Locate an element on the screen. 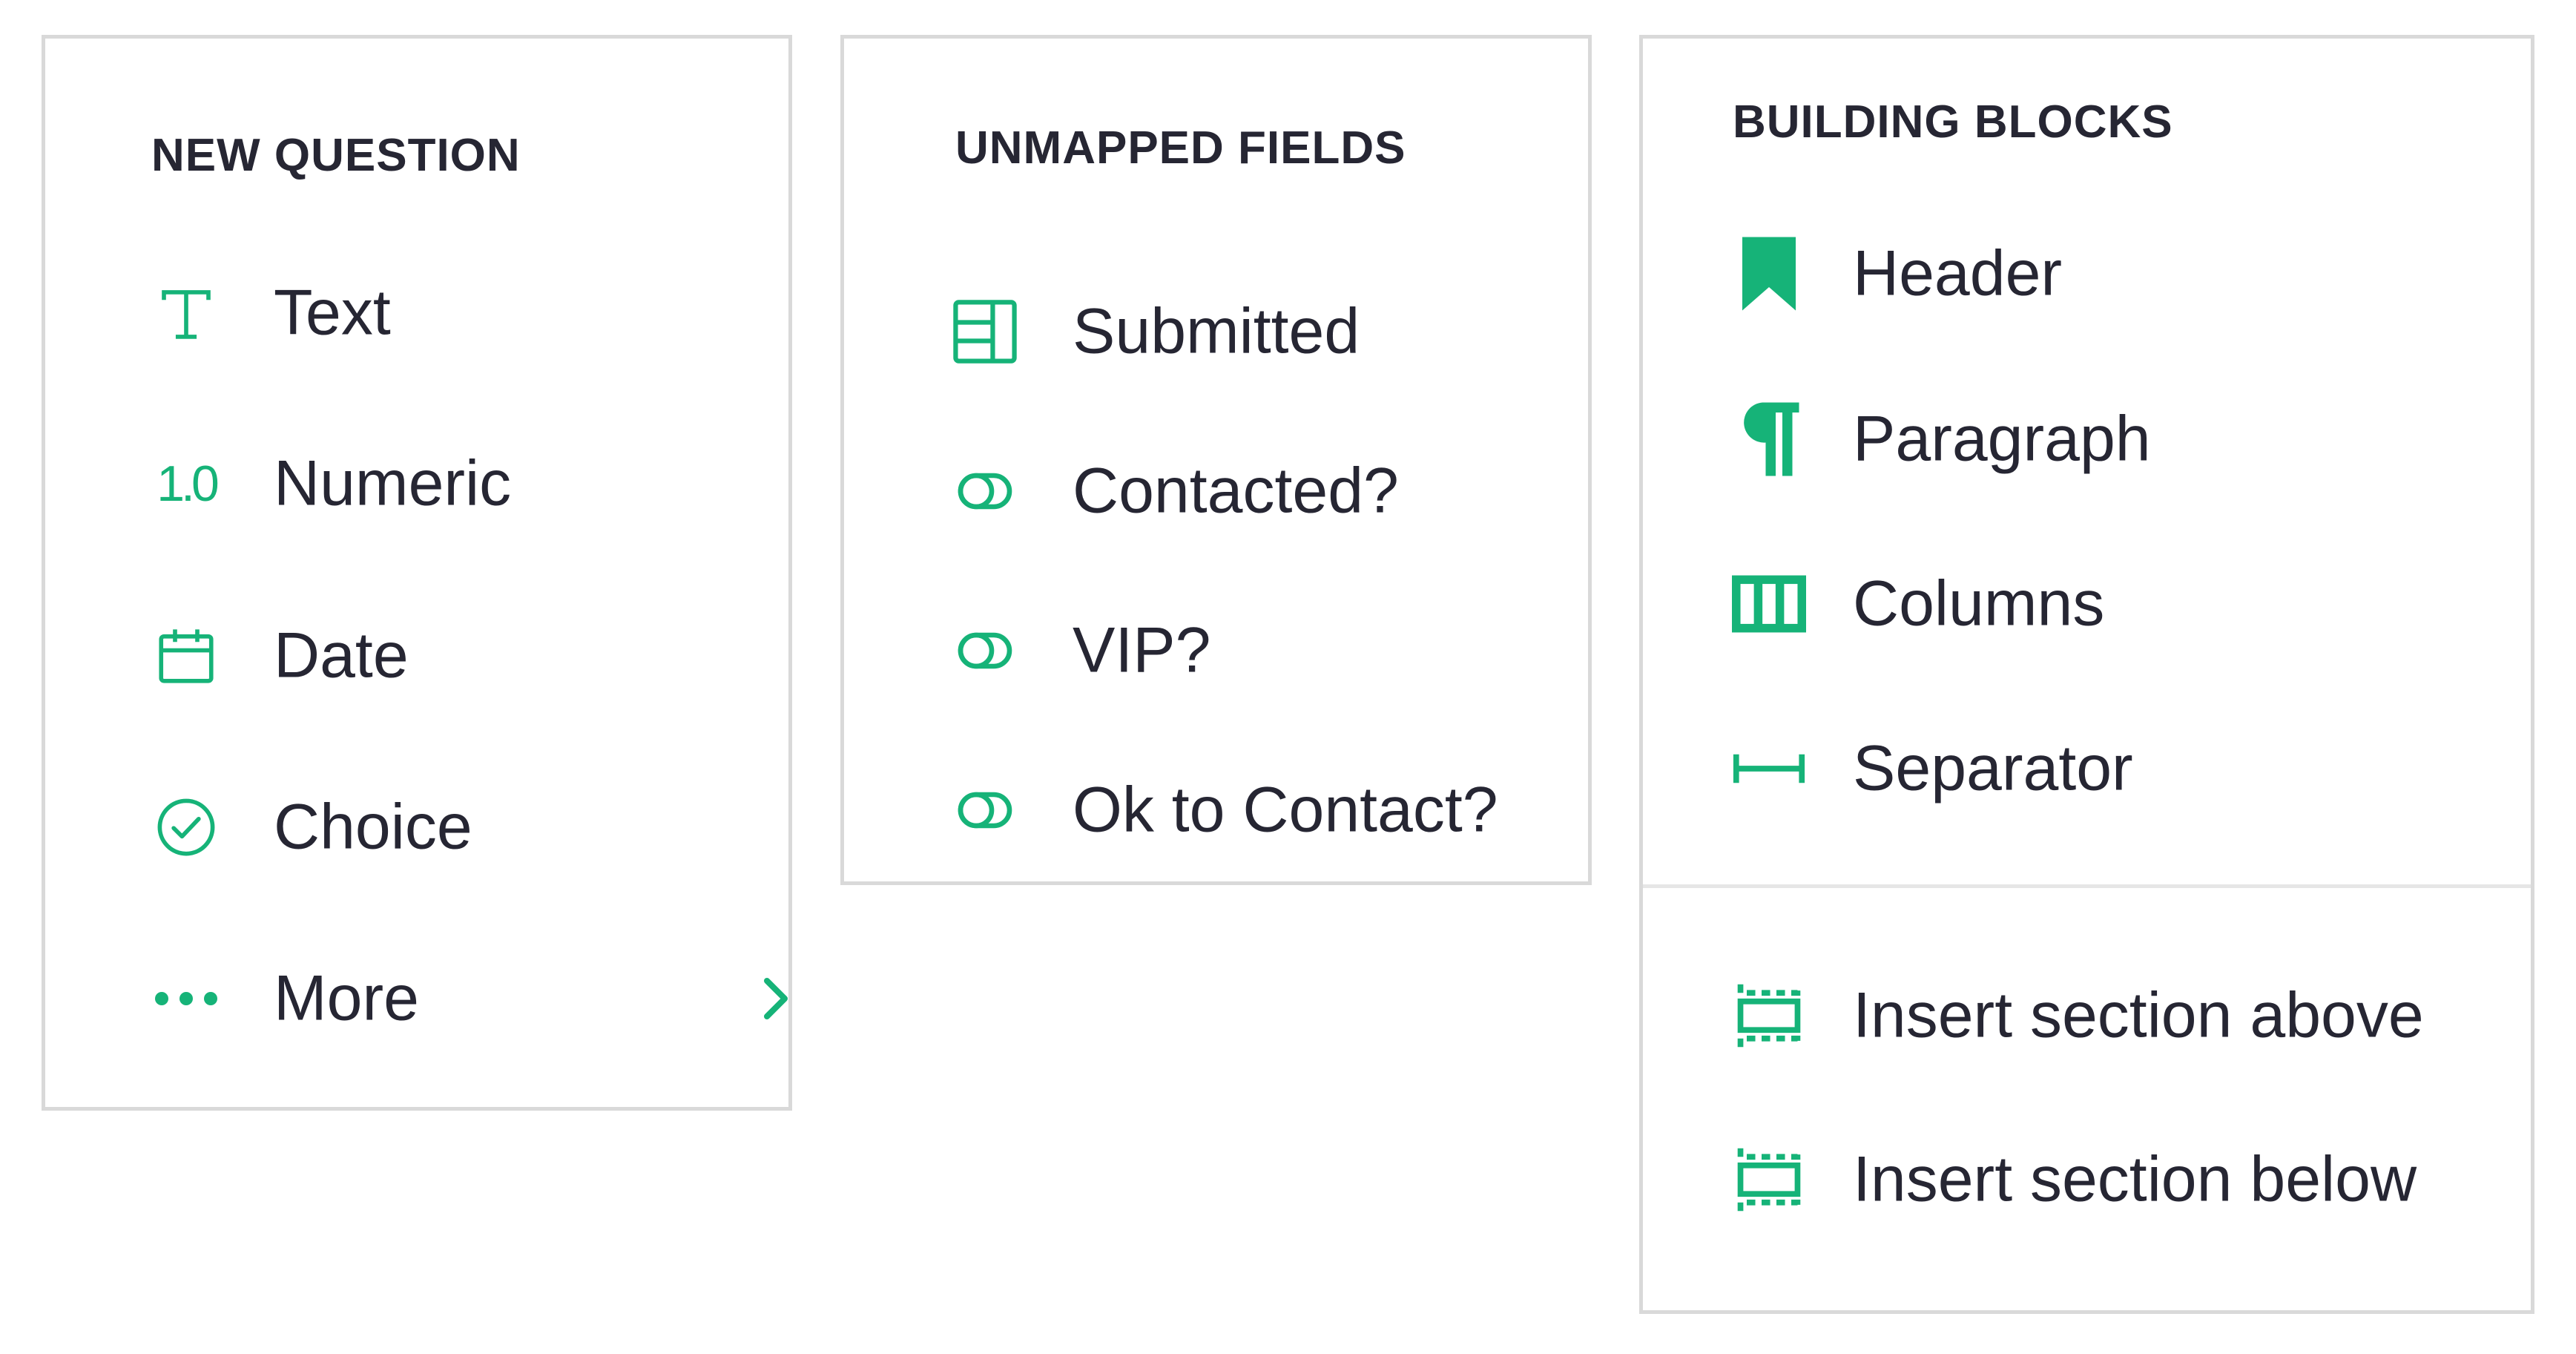 The height and width of the screenshot is (1354, 2576). field-item-vip: VIP? is located at coordinates (1259, 651).